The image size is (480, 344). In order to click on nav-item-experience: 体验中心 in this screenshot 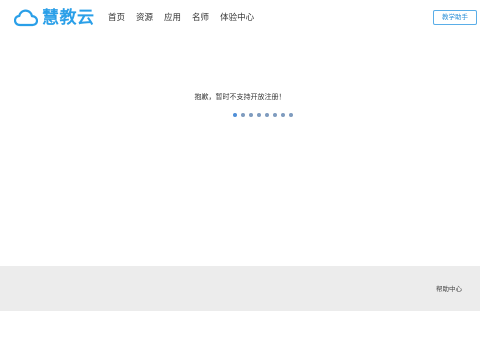, I will do `click(237, 18)`.